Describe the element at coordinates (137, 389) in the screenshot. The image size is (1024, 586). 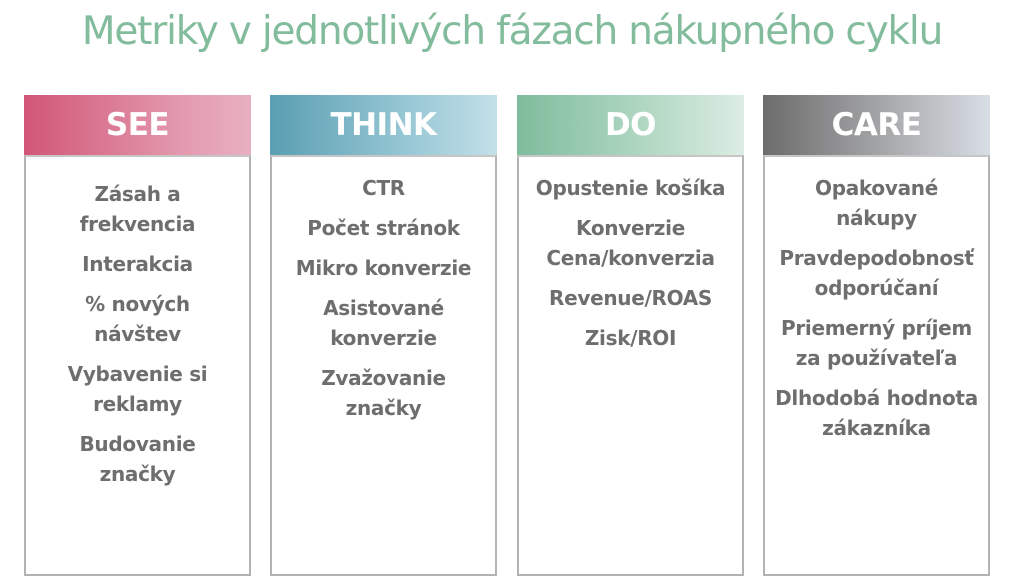
I see `metric-item: Vybavenie si reklamy` at that location.